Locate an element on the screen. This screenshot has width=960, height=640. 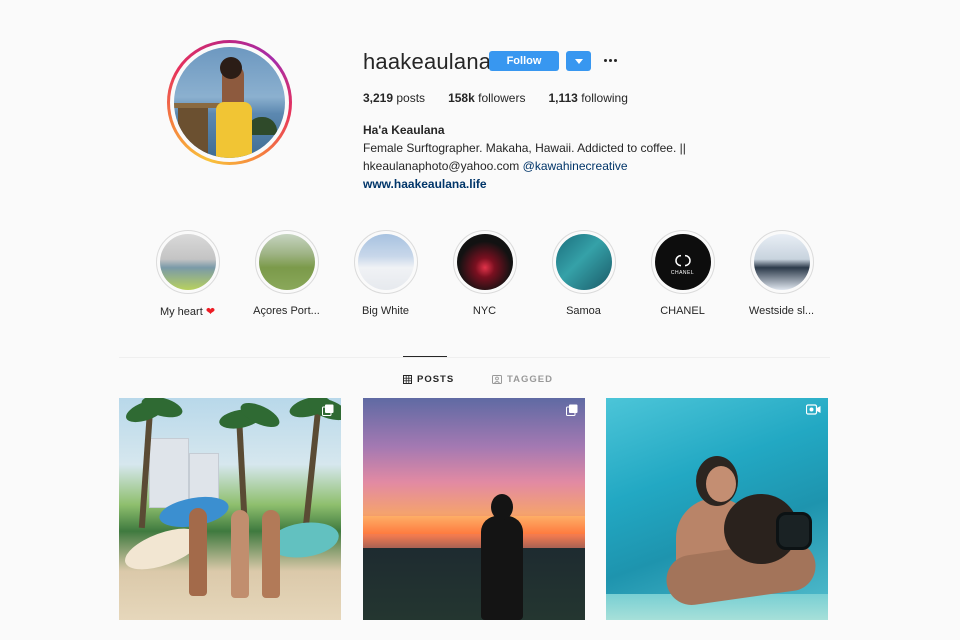
highlight-my-heart: My heart ❤ is located at coordinates (187, 274).